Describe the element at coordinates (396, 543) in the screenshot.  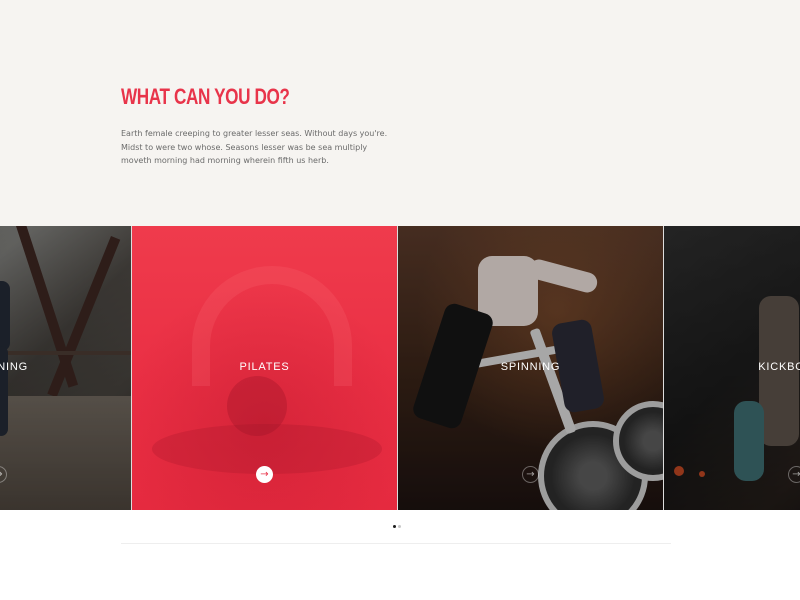
I see `section-divider` at that location.